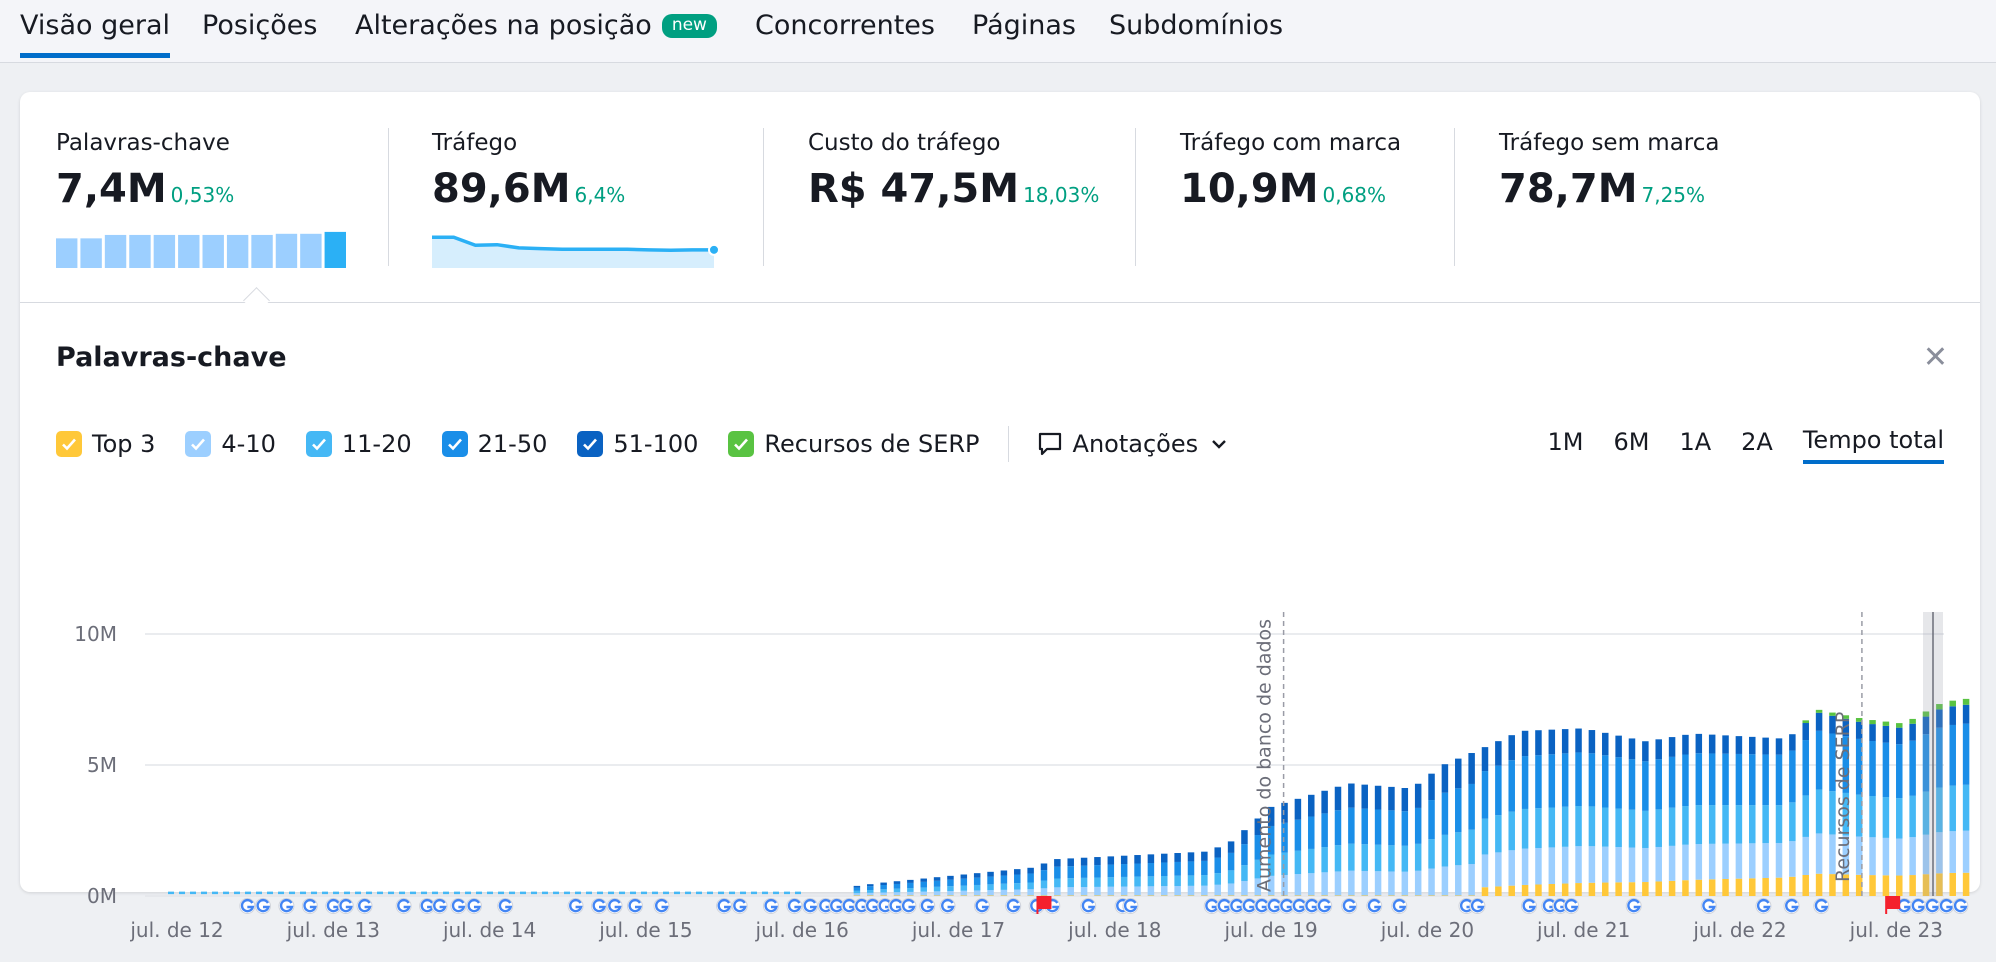 This screenshot has width=1996, height=962. Describe the element at coordinates (528, 171) in the screenshot. I see `metric-traffic: Tráfego 89,6M 6,4%` at that location.